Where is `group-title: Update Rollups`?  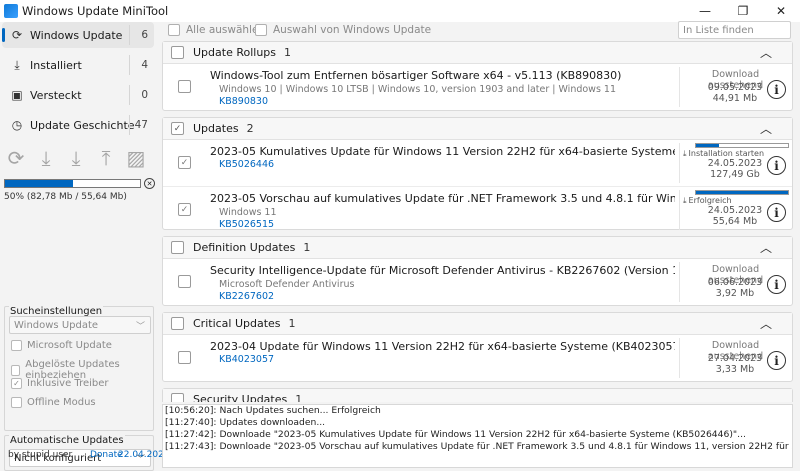 group-title: Update Rollups is located at coordinates (235, 52).